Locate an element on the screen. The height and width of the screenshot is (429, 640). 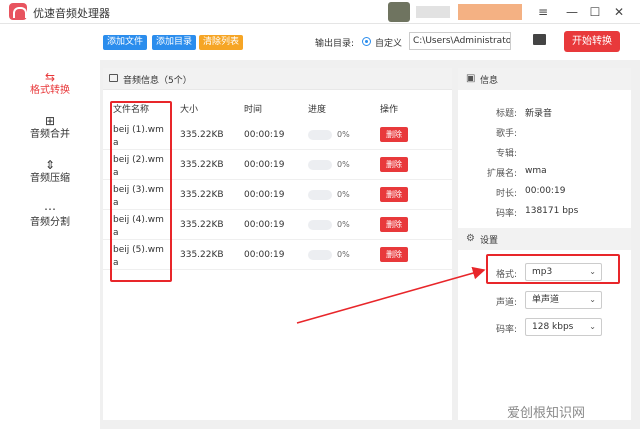
annotation-arrow is located at coordinates (391, 295).